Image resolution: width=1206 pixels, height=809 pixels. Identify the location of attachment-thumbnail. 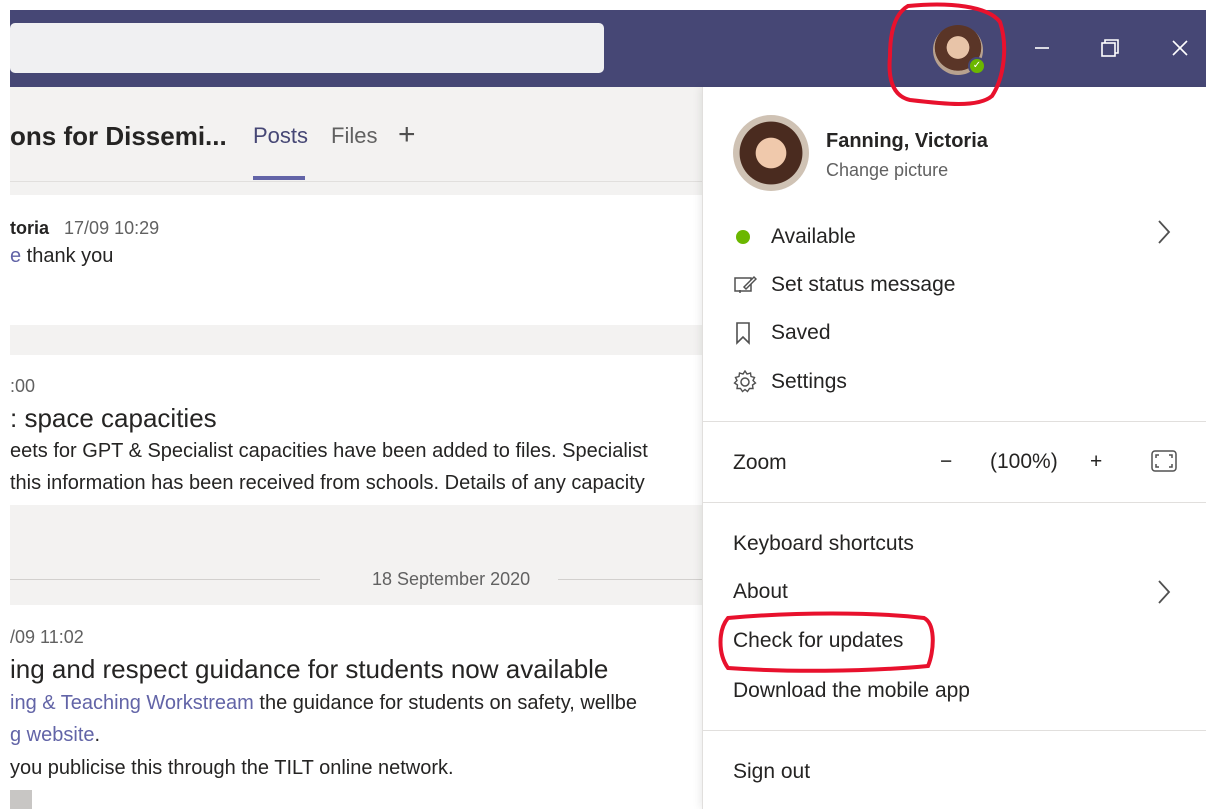
(21, 799).